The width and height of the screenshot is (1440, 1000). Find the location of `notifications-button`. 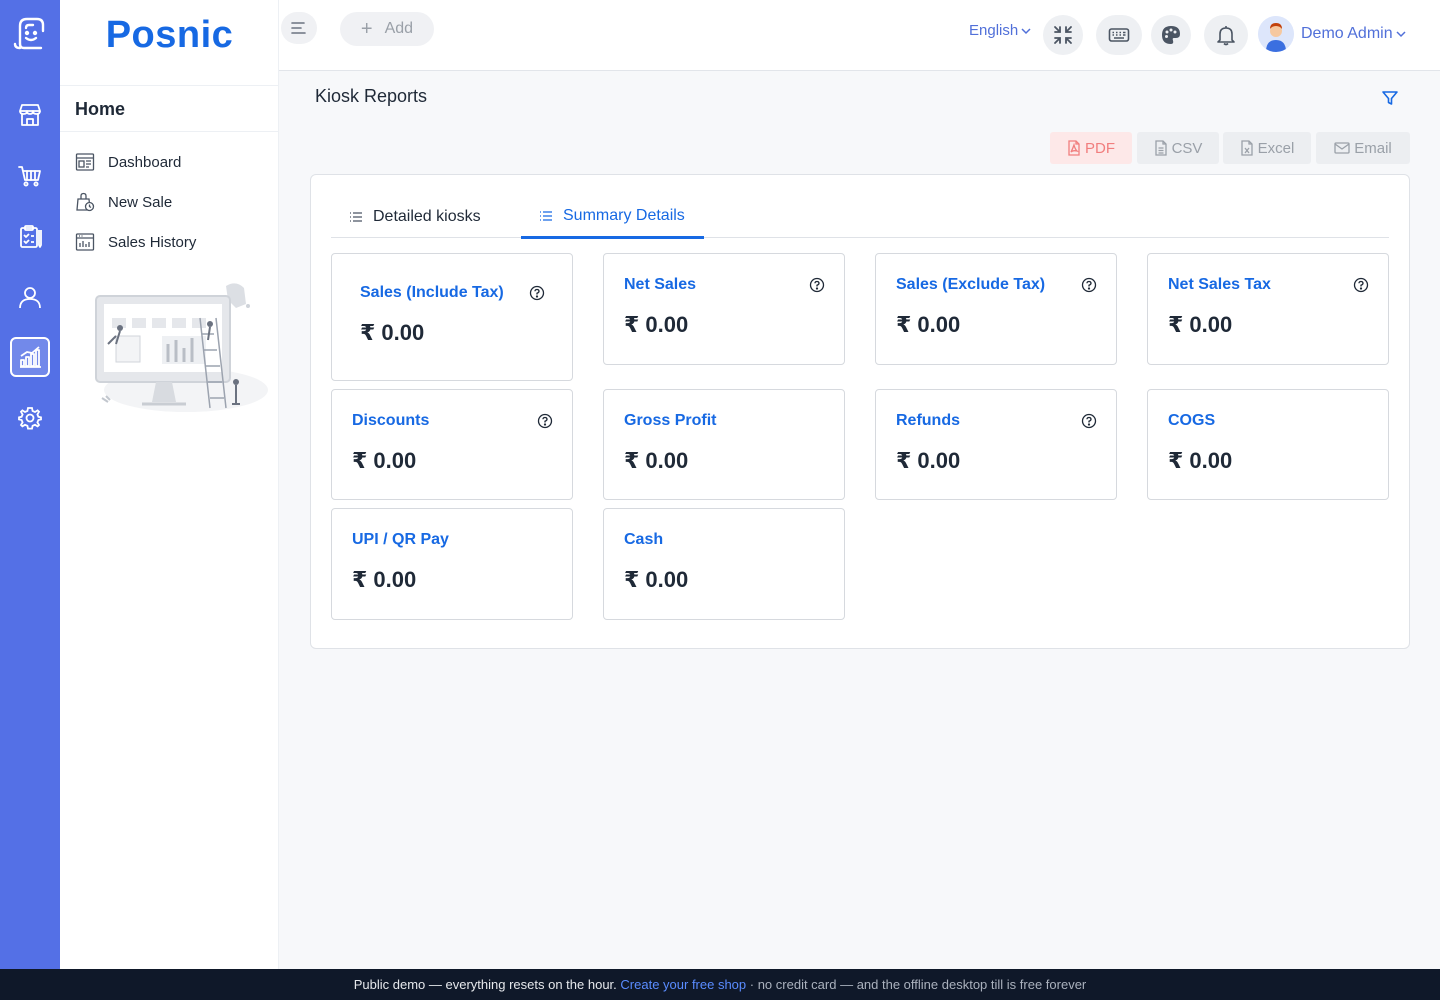

notifications-button is located at coordinates (1226, 35).